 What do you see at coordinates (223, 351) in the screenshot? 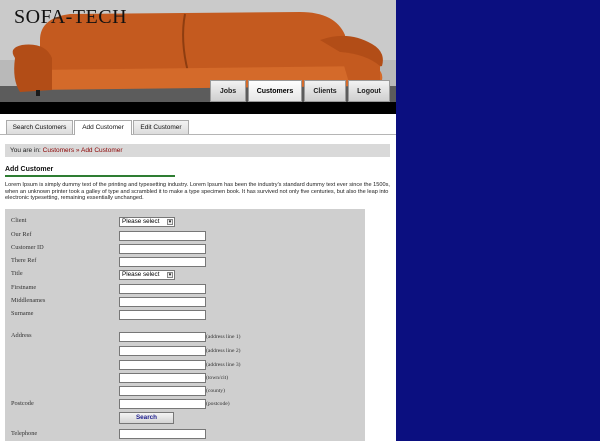
I see `address-line2-hint: (address line 2)` at bounding box center [223, 351].